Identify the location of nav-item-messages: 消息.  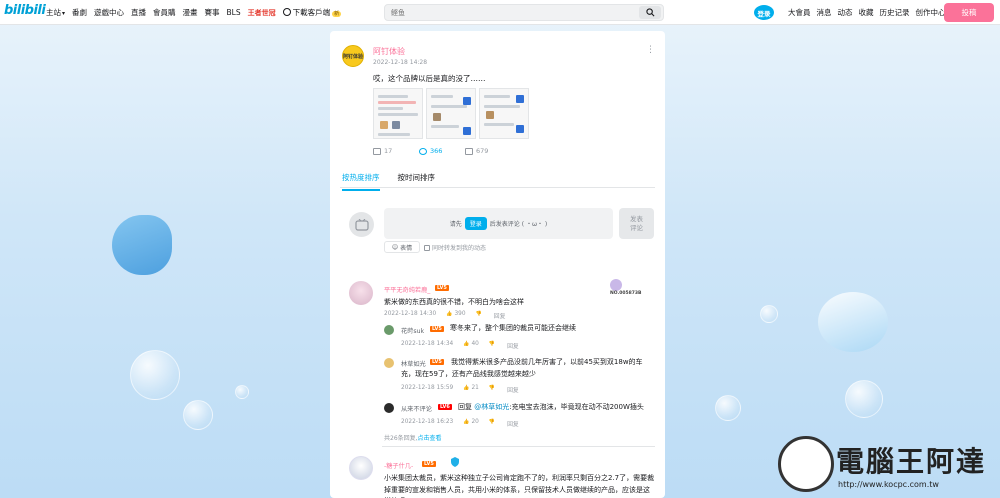
(824, 12).